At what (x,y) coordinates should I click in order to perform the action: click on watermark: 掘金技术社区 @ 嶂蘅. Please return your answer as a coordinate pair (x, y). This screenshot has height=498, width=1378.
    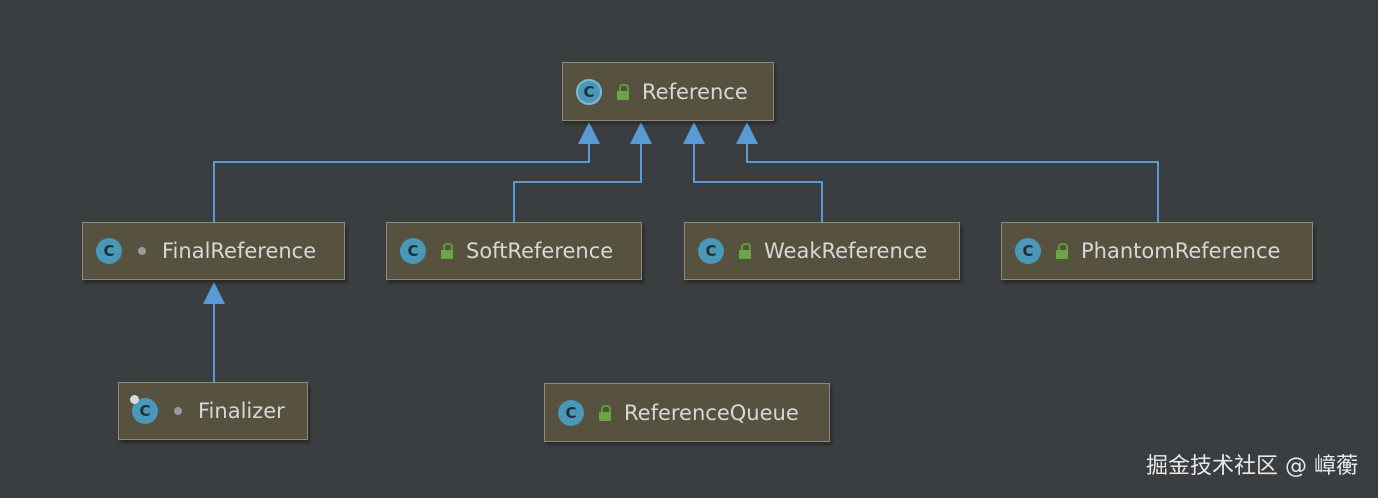
    Looking at the image, I should click on (1252, 466).